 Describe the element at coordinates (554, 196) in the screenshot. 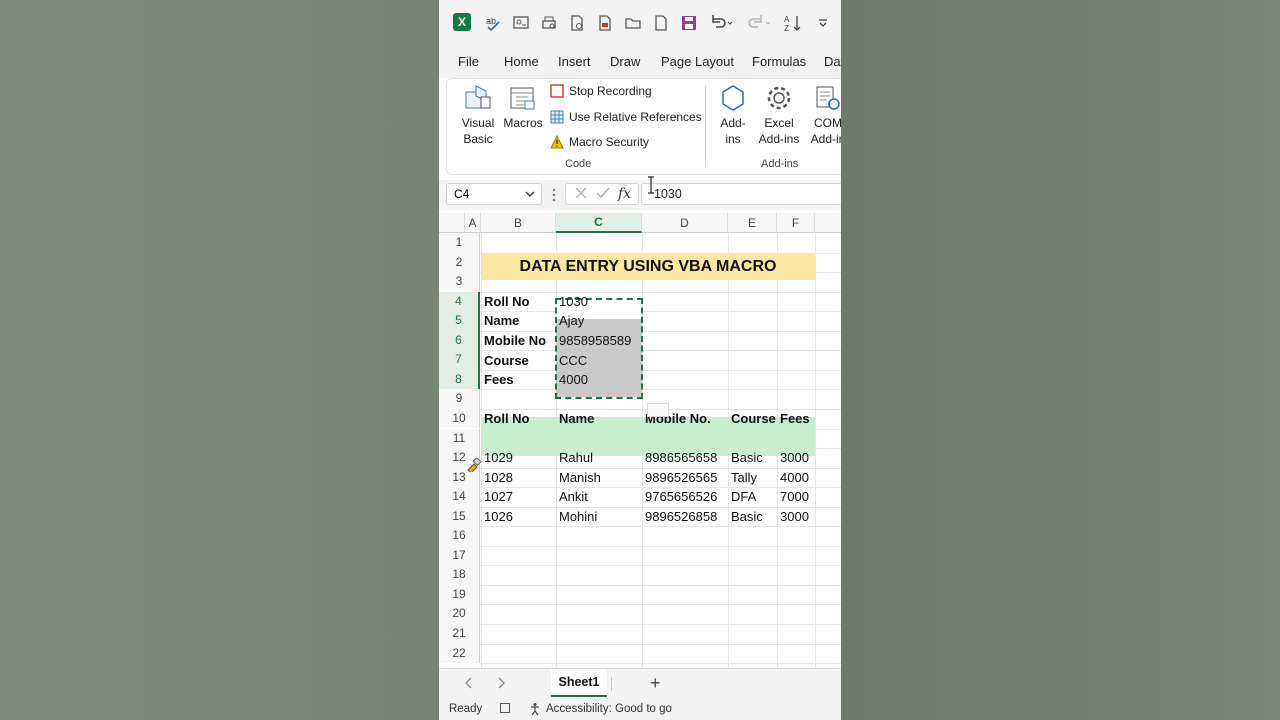

I see `more-options-icon` at that location.